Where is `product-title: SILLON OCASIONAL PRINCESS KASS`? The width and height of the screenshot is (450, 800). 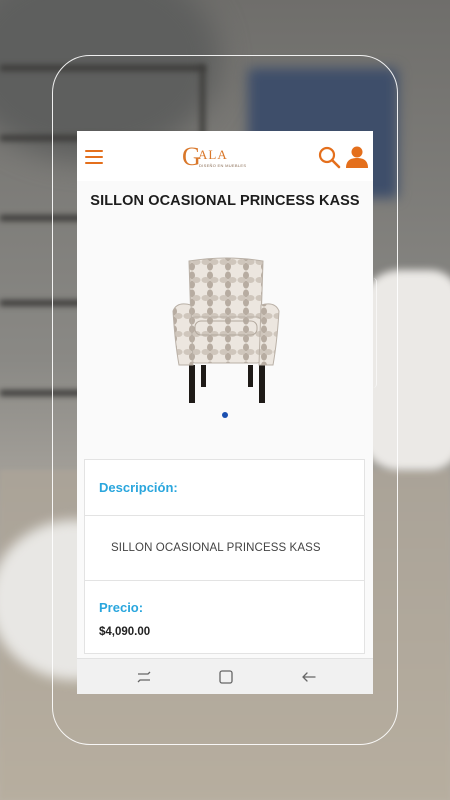
product-title: SILLON OCASIONAL PRINCESS KASS is located at coordinates (225, 201).